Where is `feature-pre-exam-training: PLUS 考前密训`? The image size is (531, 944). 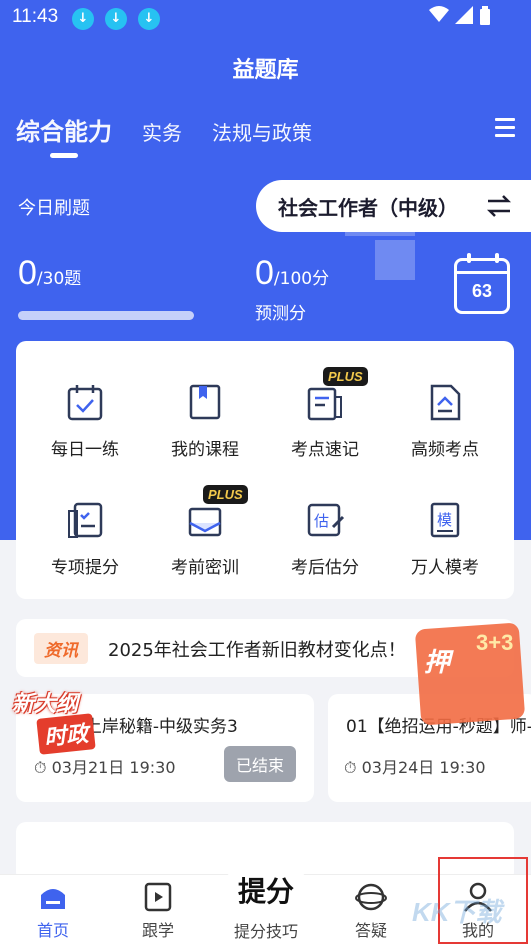 feature-pre-exam-training: PLUS 考前密训 is located at coordinates (205, 531).